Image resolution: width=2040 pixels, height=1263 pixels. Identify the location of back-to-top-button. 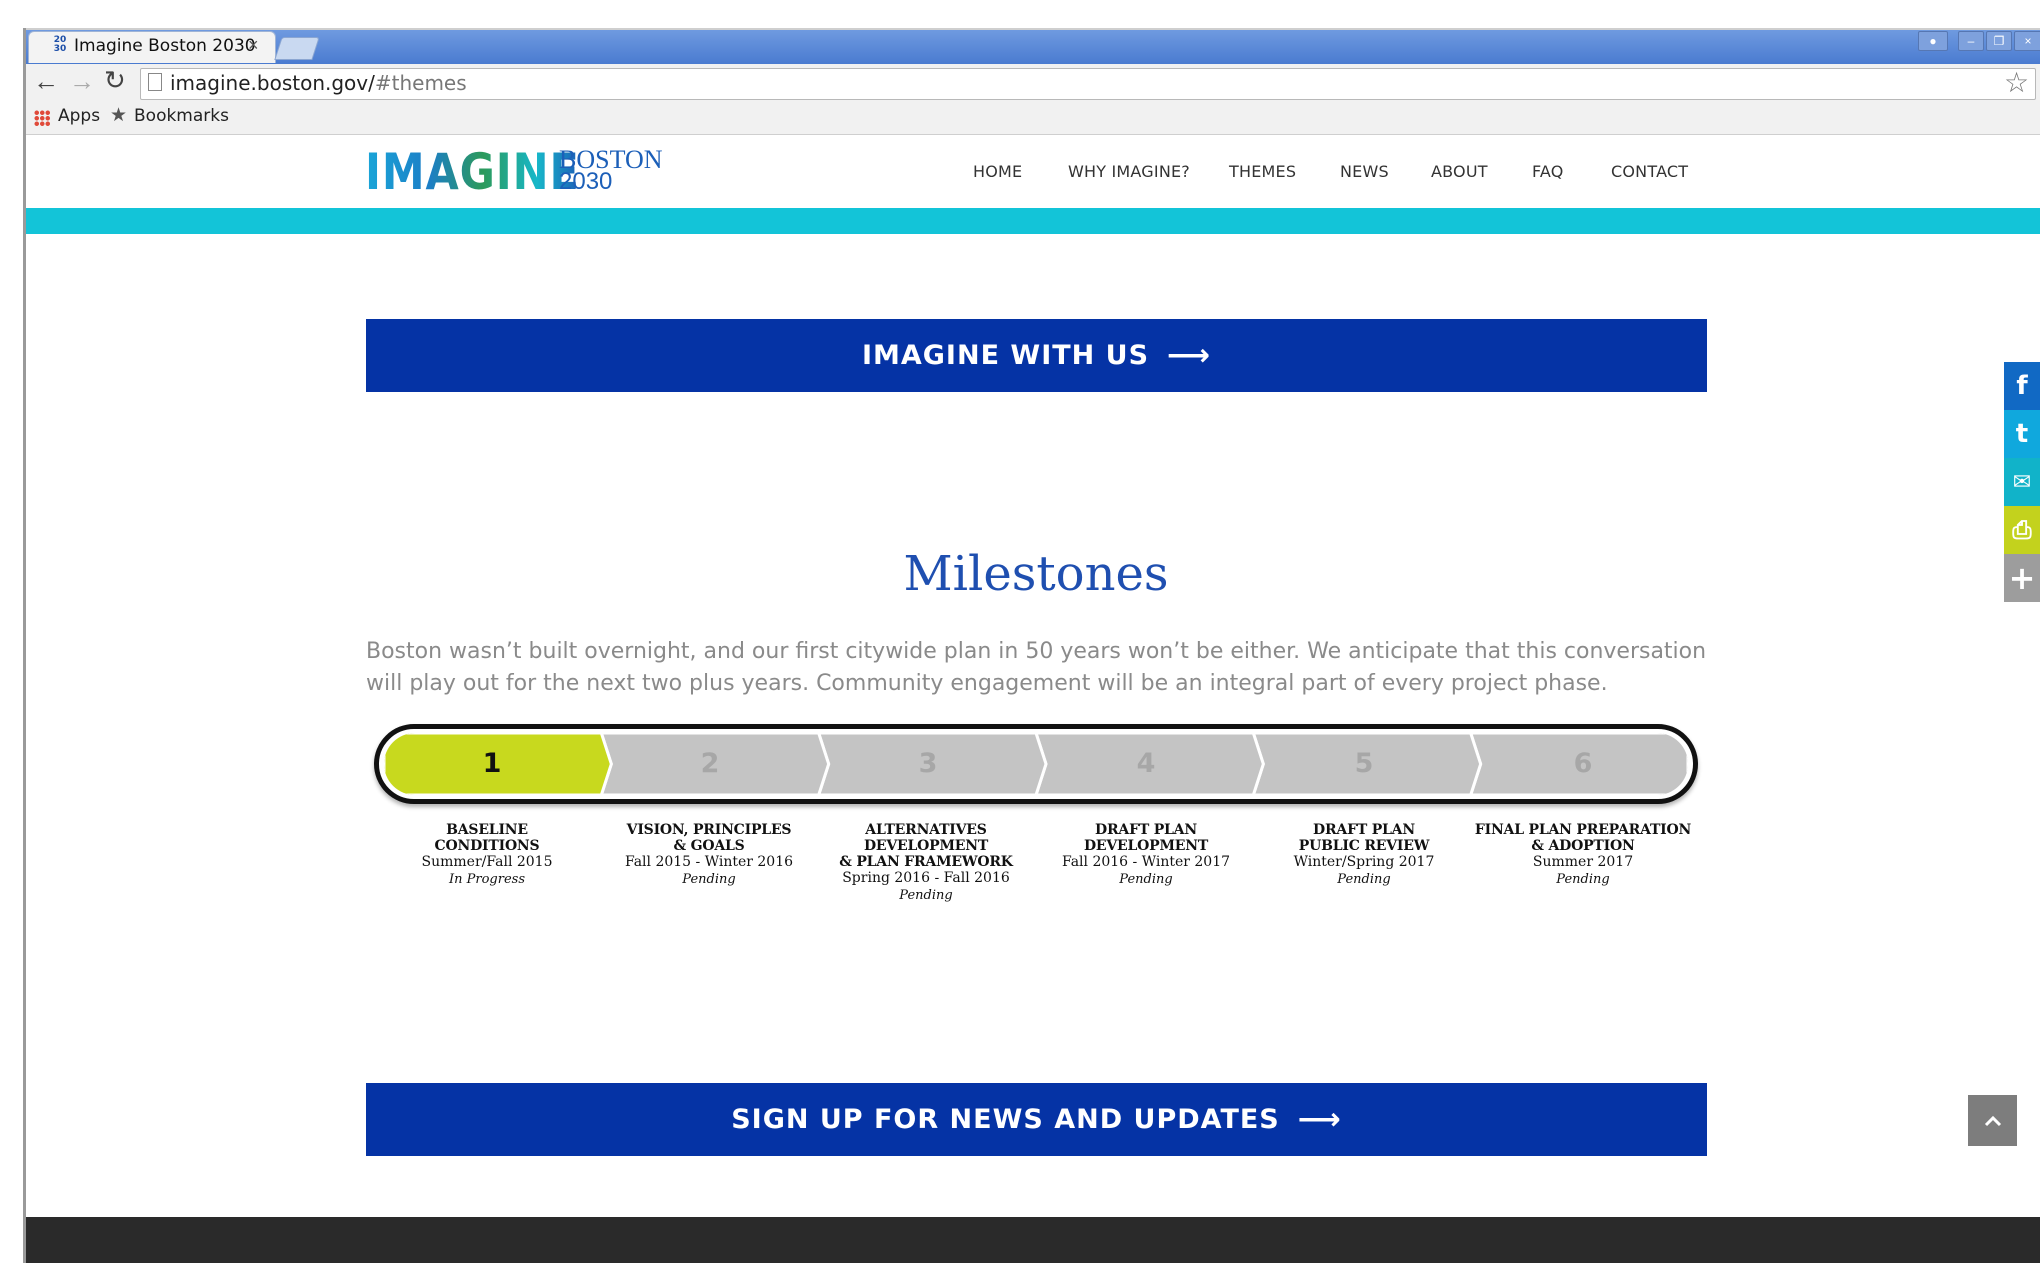
(1992, 1120).